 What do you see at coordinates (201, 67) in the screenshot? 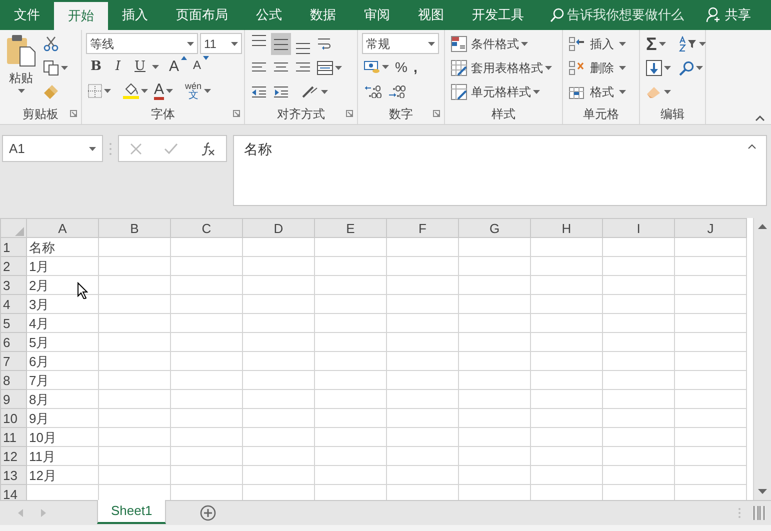
I see `decrease-font-button: A` at bounding box center [201, 67].